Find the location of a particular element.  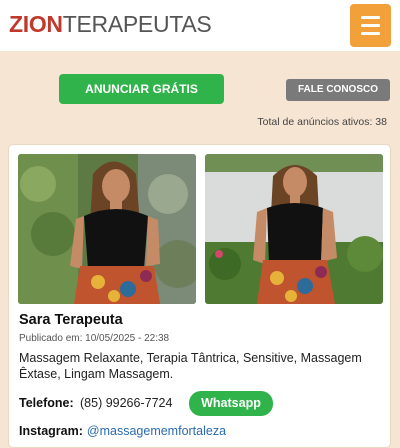

fale-conosco-button: FALE CONOSCO is located at coordinates (338, 90).